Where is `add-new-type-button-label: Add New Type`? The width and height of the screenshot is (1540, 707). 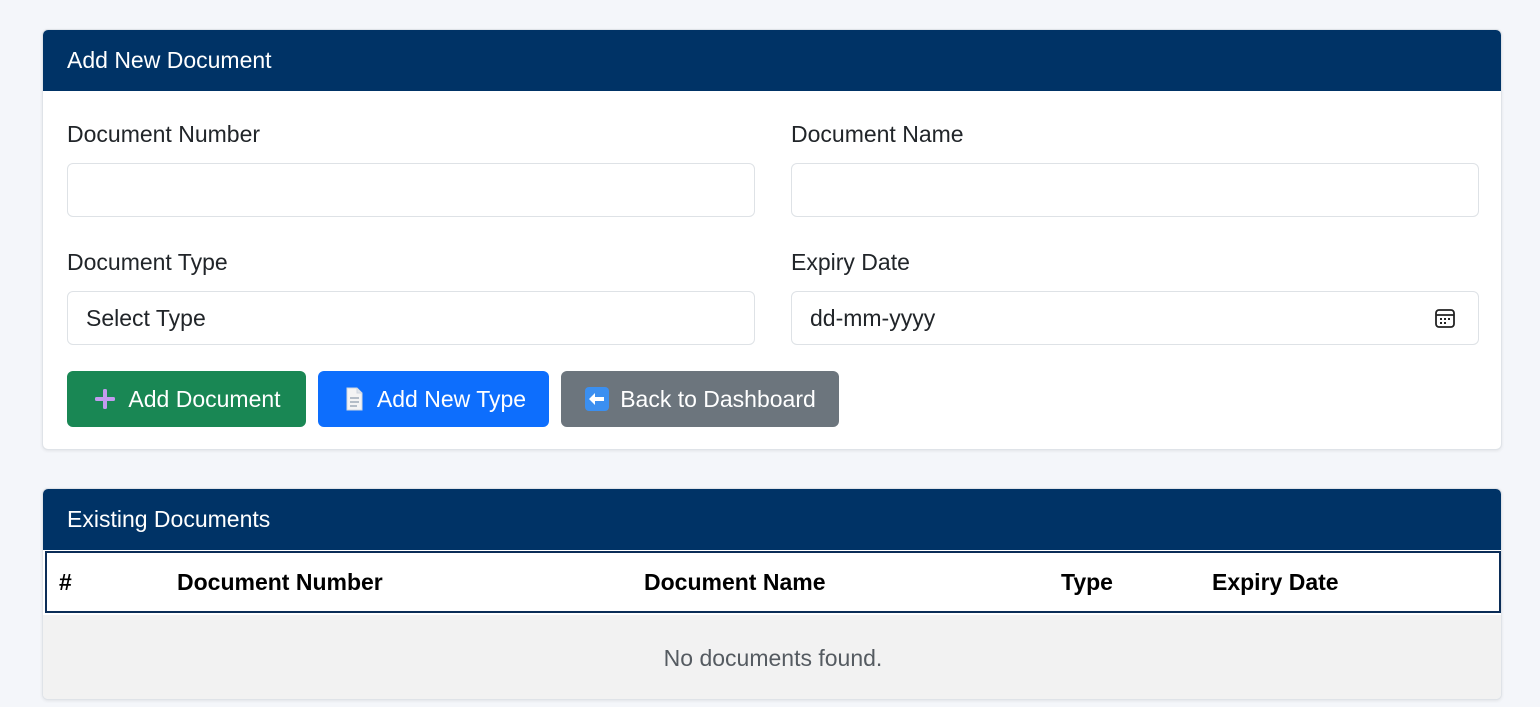 add-new-type-button-label: Add New Type is located at coordinates (451, 398).